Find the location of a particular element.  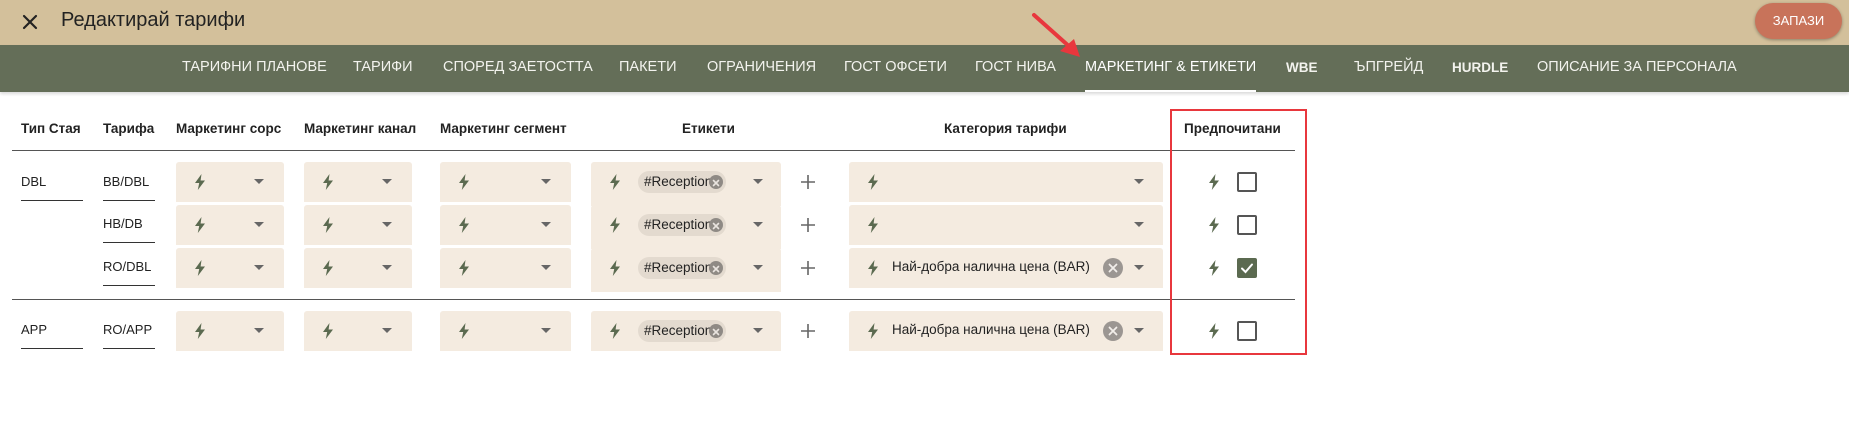

rate-label: HB/DB is located at coordinates (123, 223).